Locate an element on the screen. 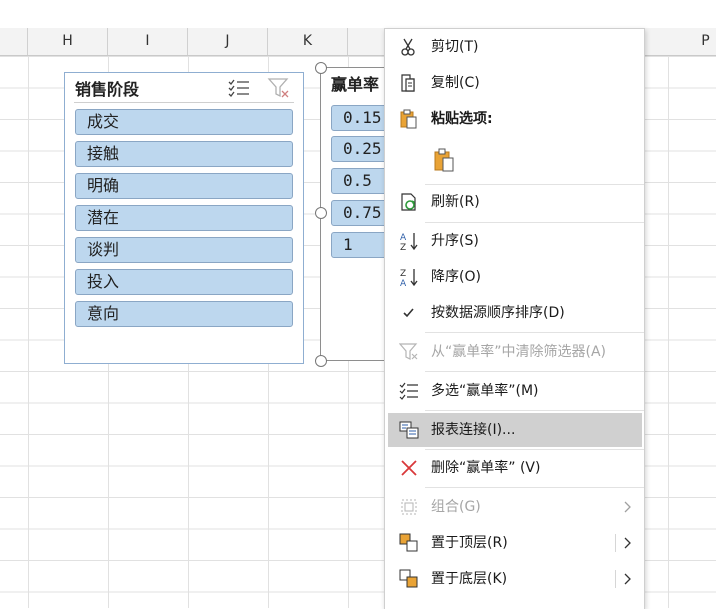 This screenshot has width=716, height=609. send-to-back-icon is located at coordinates (409, 579).